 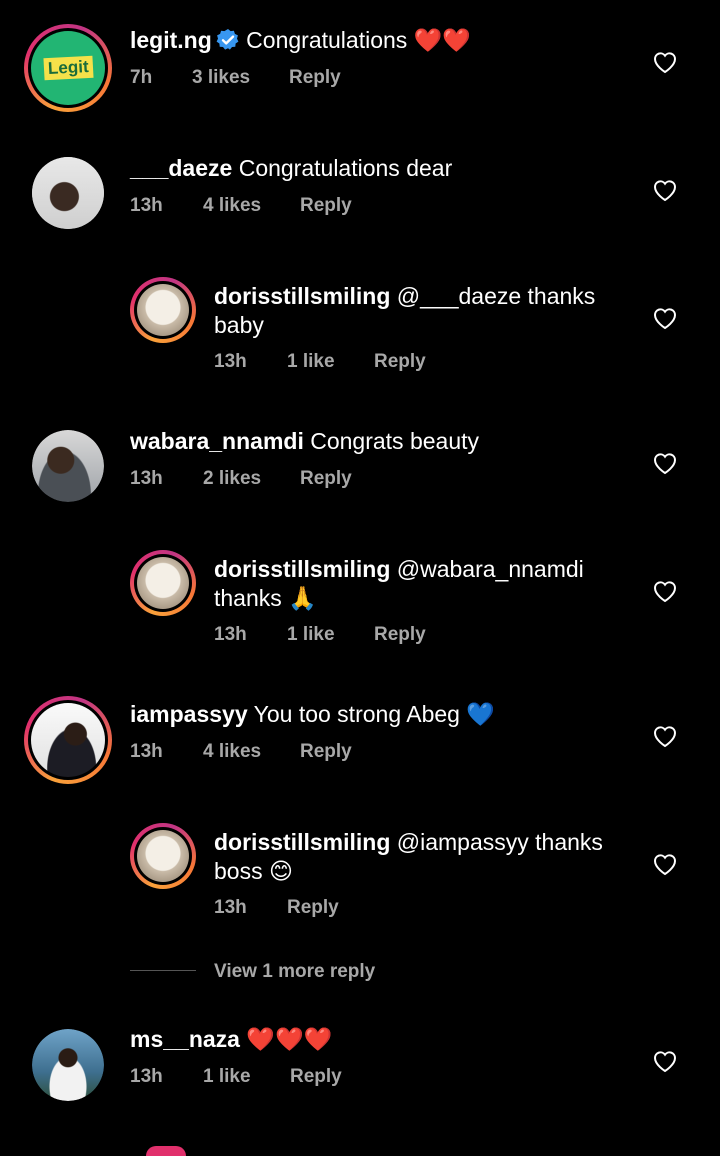 I want to click on username: wabara_nnamdi, so click(x=217, y=441).